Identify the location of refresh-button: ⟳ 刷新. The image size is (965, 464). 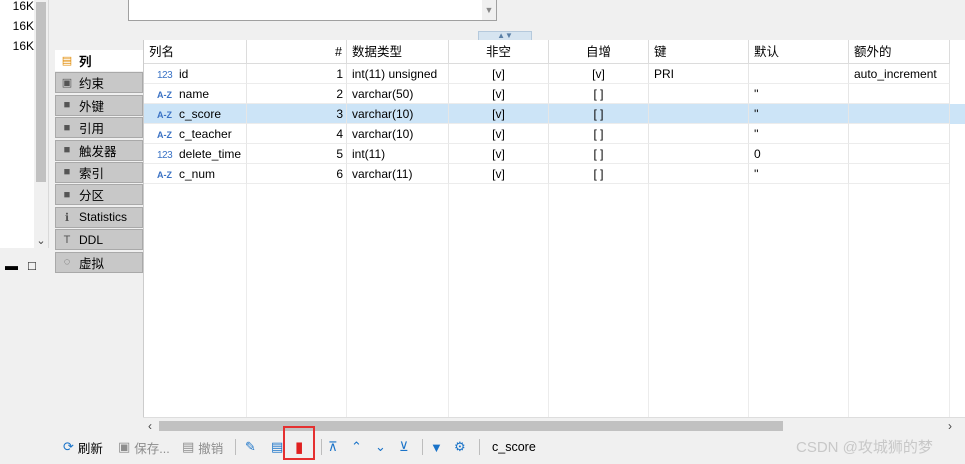
(83, 447).